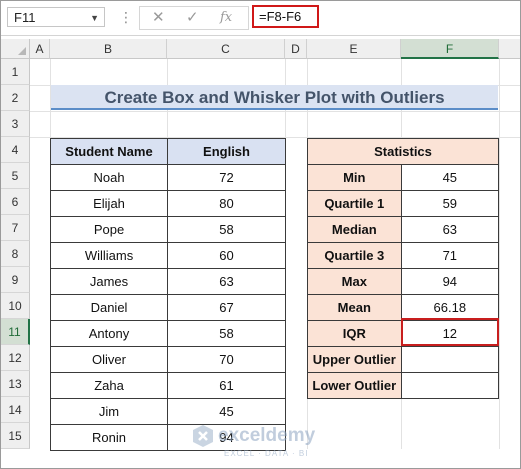 The height and width of the screenshot is (469, 521). Describe the element at coordinates (15, 124) in the screenshot. I see `row-header-3: 3` at that location.